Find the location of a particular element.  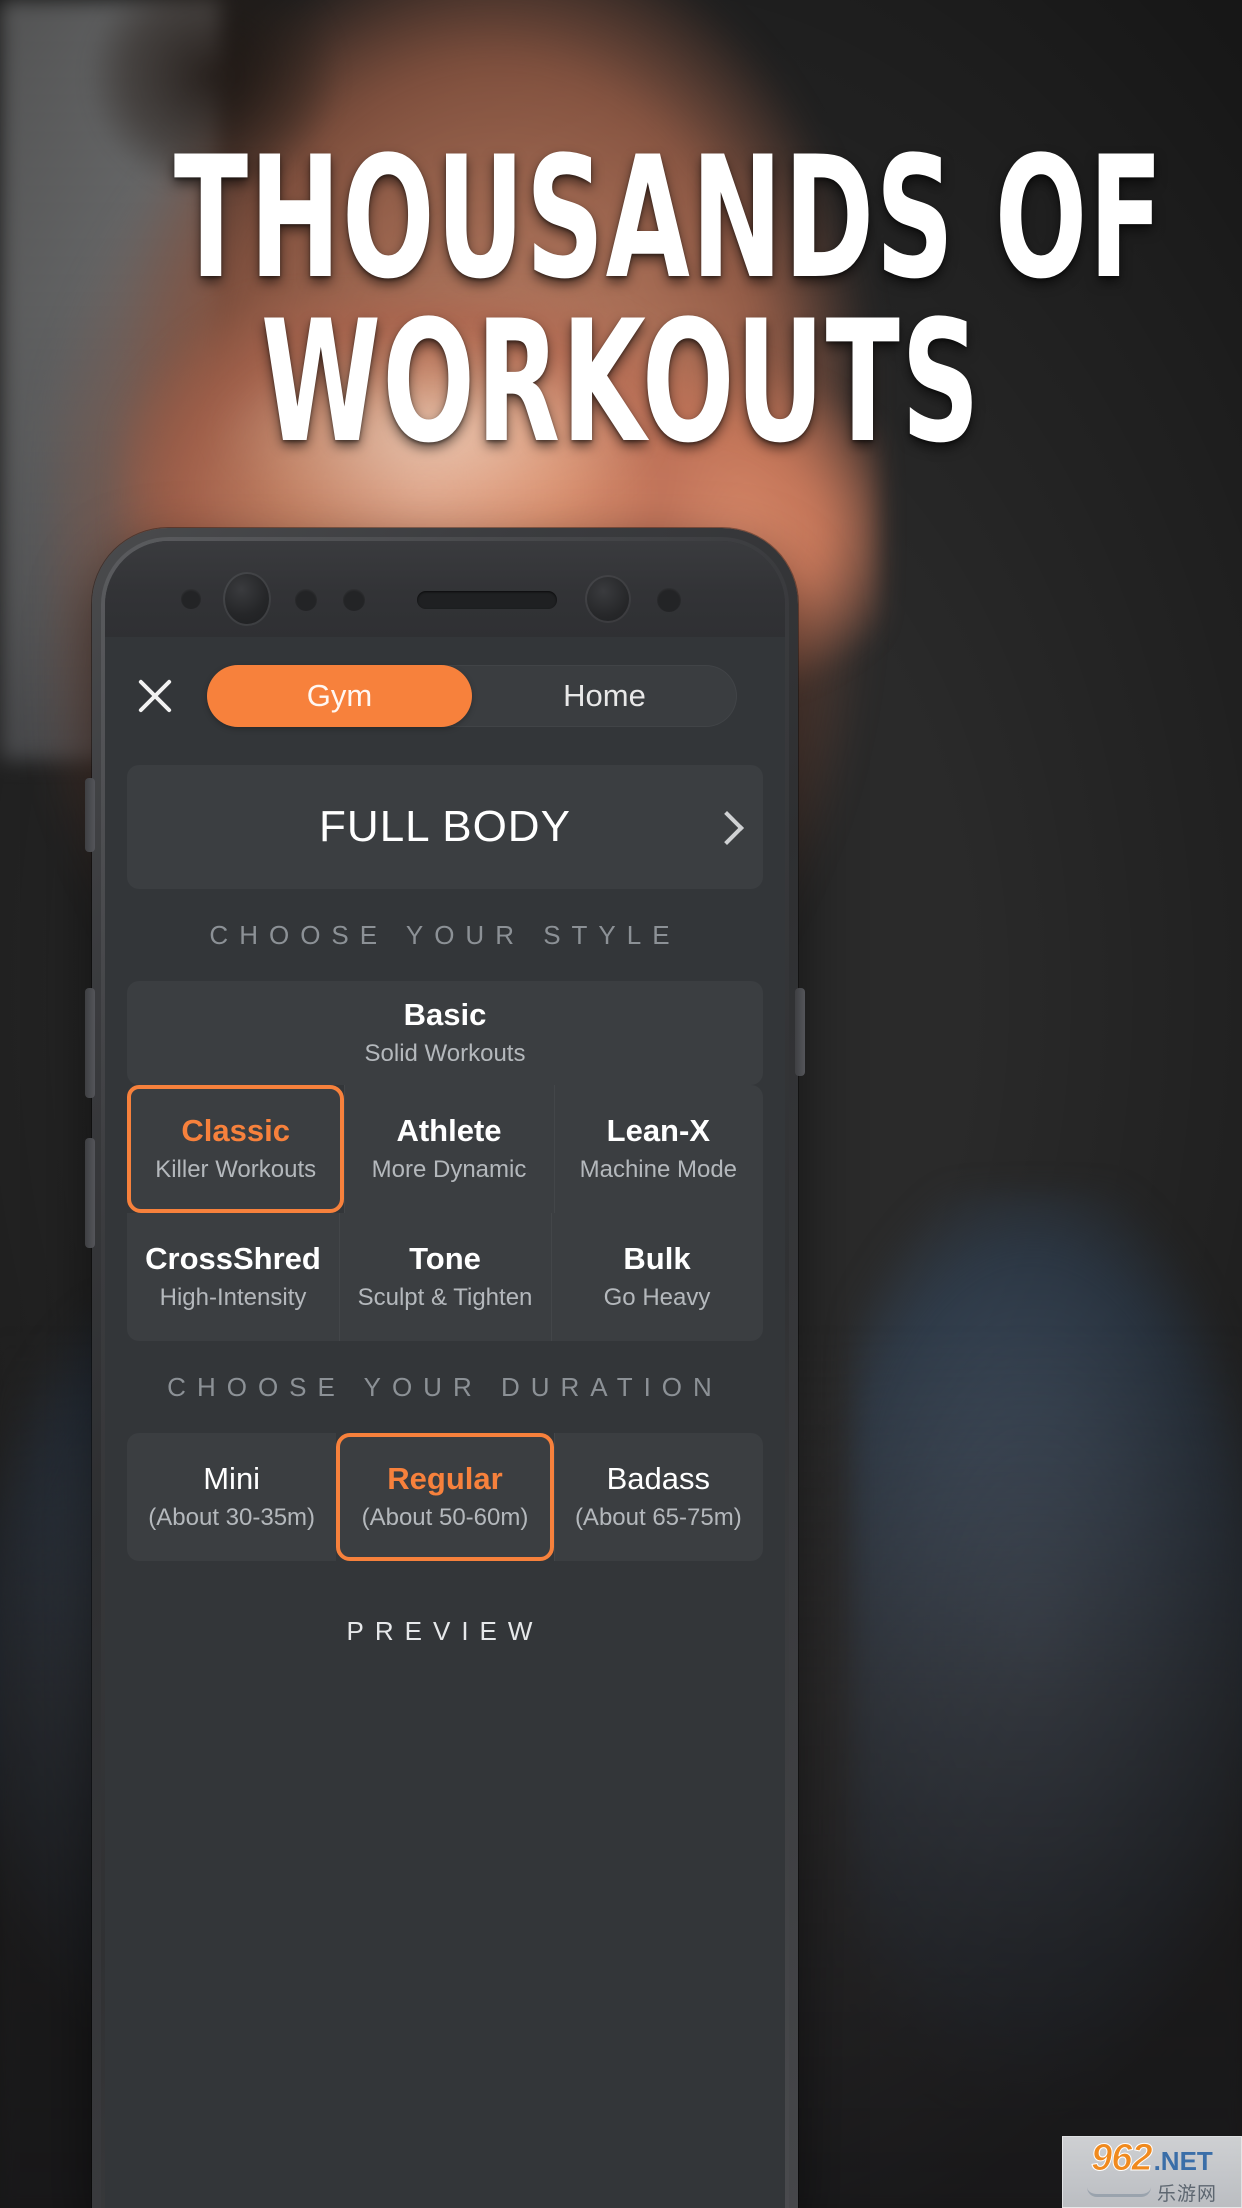

style-option-subtitle: Sculpt & Tighten is located at coordinates (445, 1297).